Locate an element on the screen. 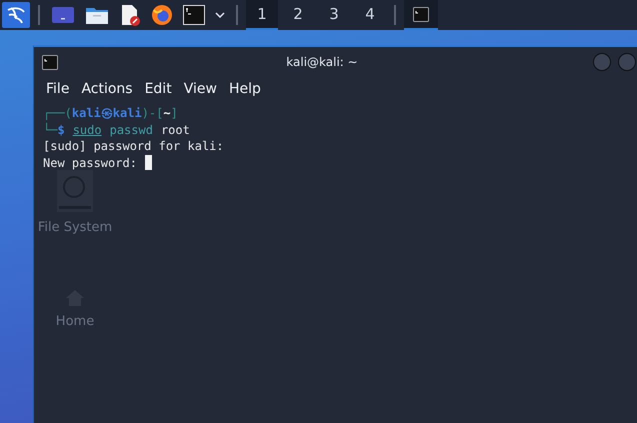 This screenshot has height=423, width=637. terminal-text: [sudo] password for kali: is located at coordinates (133, 146).